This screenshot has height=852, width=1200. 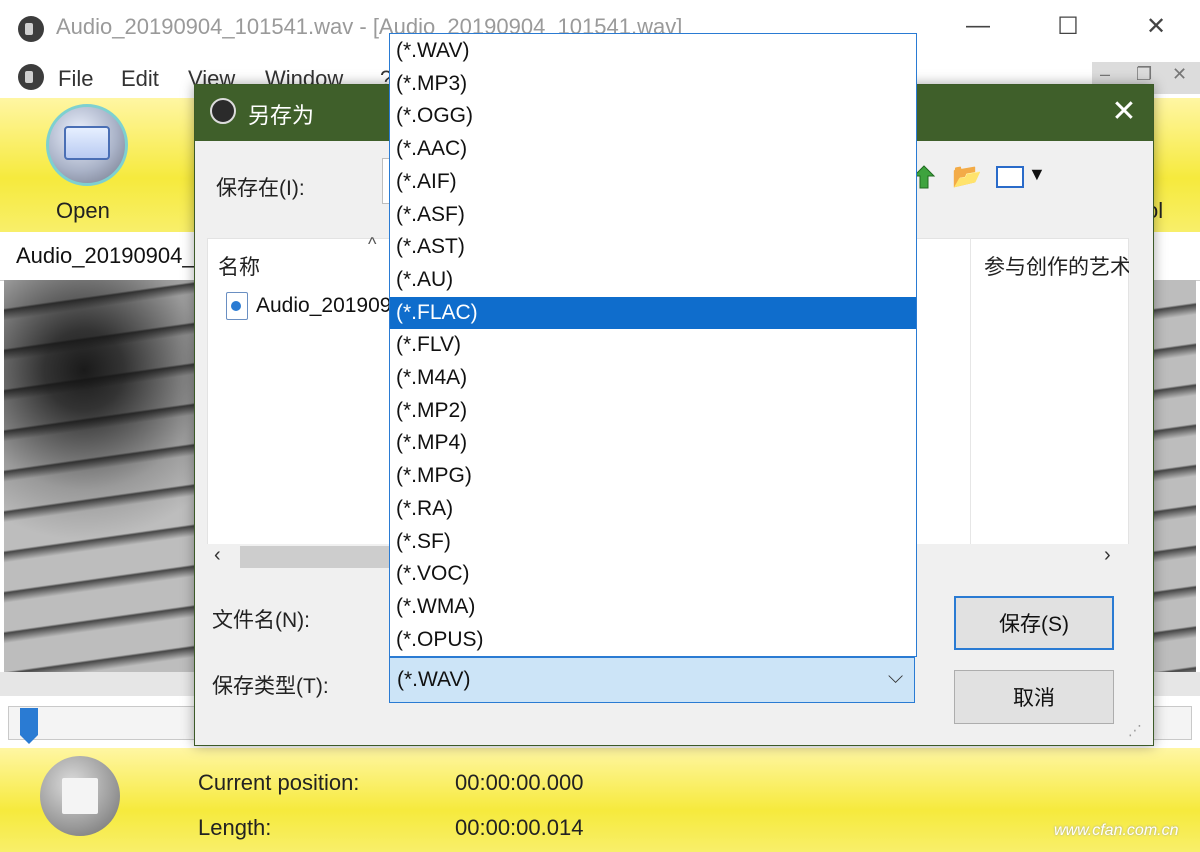 I want to click on scroll-right-icon: ›, so click(x=1107, y=555).